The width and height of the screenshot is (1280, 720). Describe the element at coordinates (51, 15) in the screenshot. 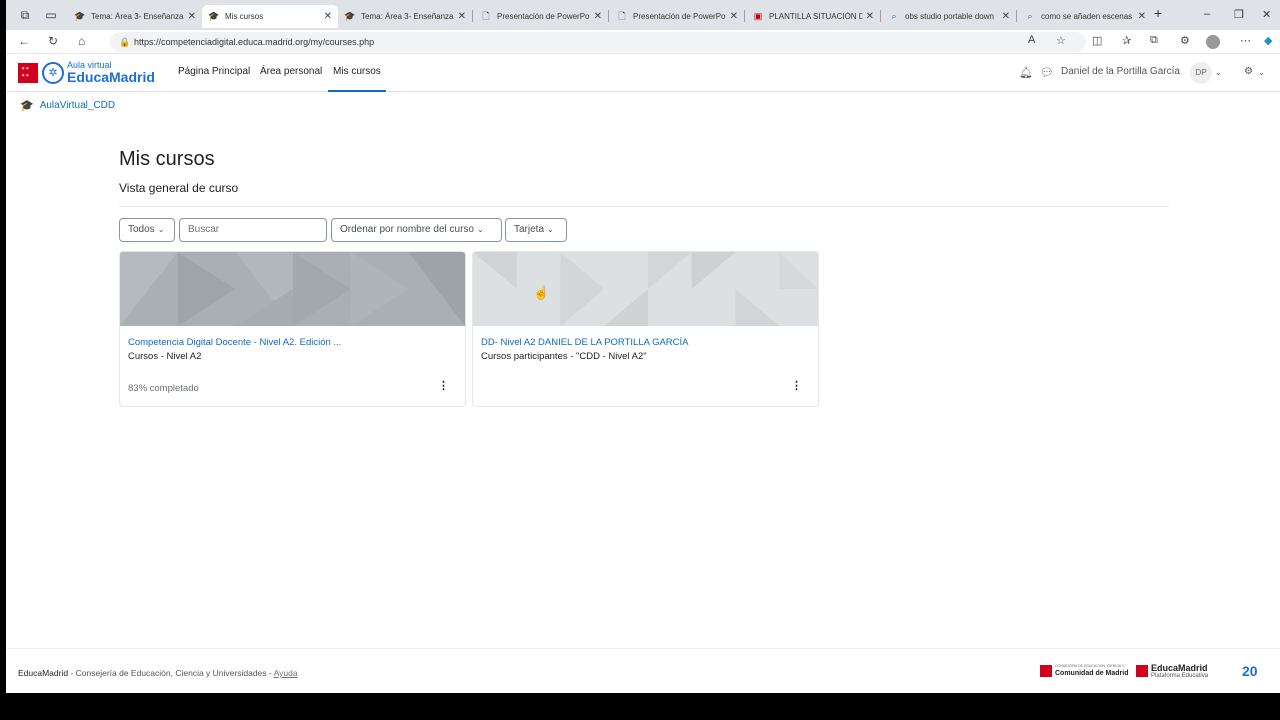

I see `tab-actions-icon: ▭` at that location.